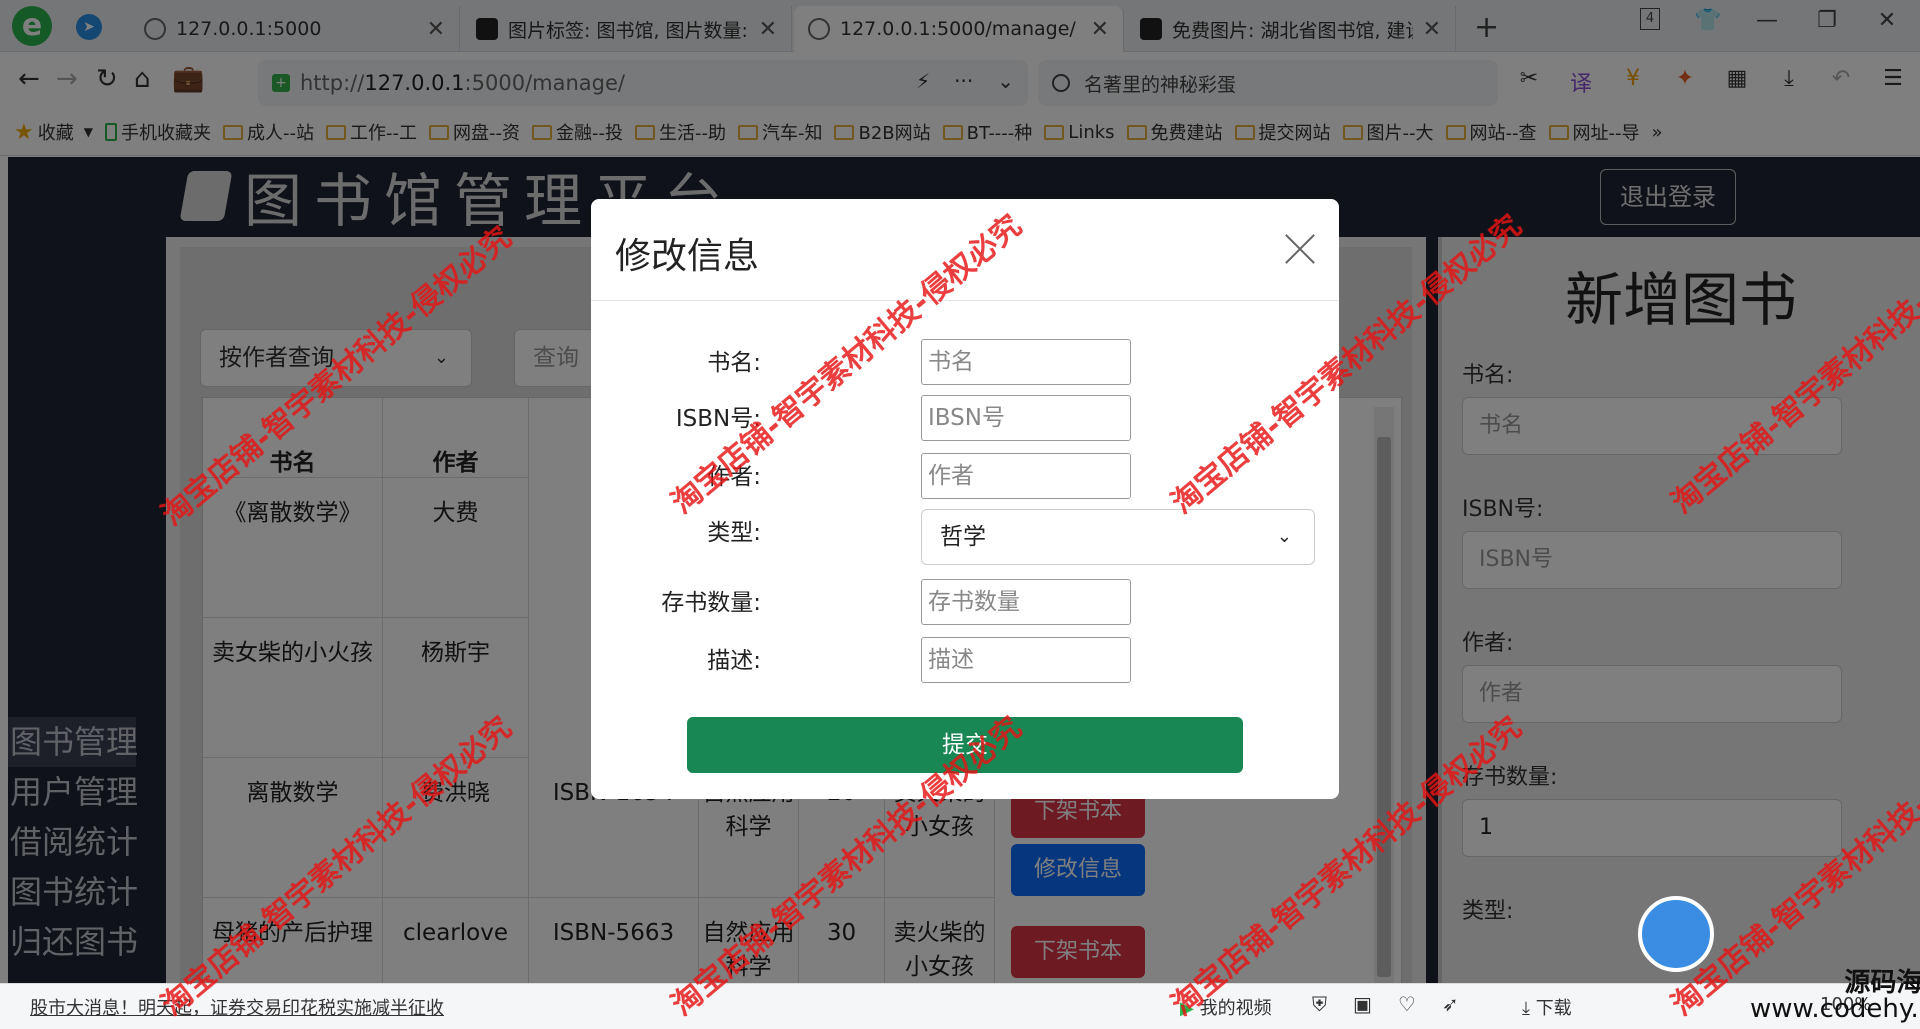 Image resolution: width=1920 pixels, height=1029 pixels. Describe the element at coordinates (734, 661) in the screenshot. I see `field-label: 描述:` at that location.